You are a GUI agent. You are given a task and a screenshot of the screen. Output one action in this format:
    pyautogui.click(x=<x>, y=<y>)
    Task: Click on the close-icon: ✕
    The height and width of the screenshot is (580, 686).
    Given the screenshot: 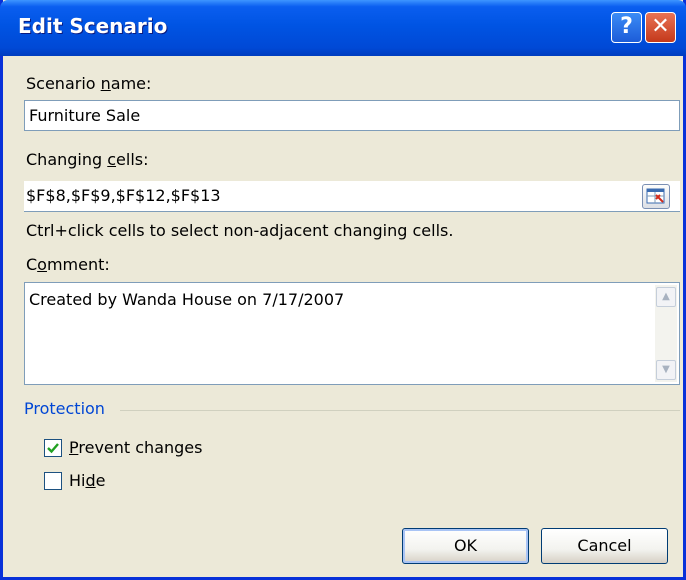 What is the action you would take?
    pyautogui.click(x=660, y=26)
    